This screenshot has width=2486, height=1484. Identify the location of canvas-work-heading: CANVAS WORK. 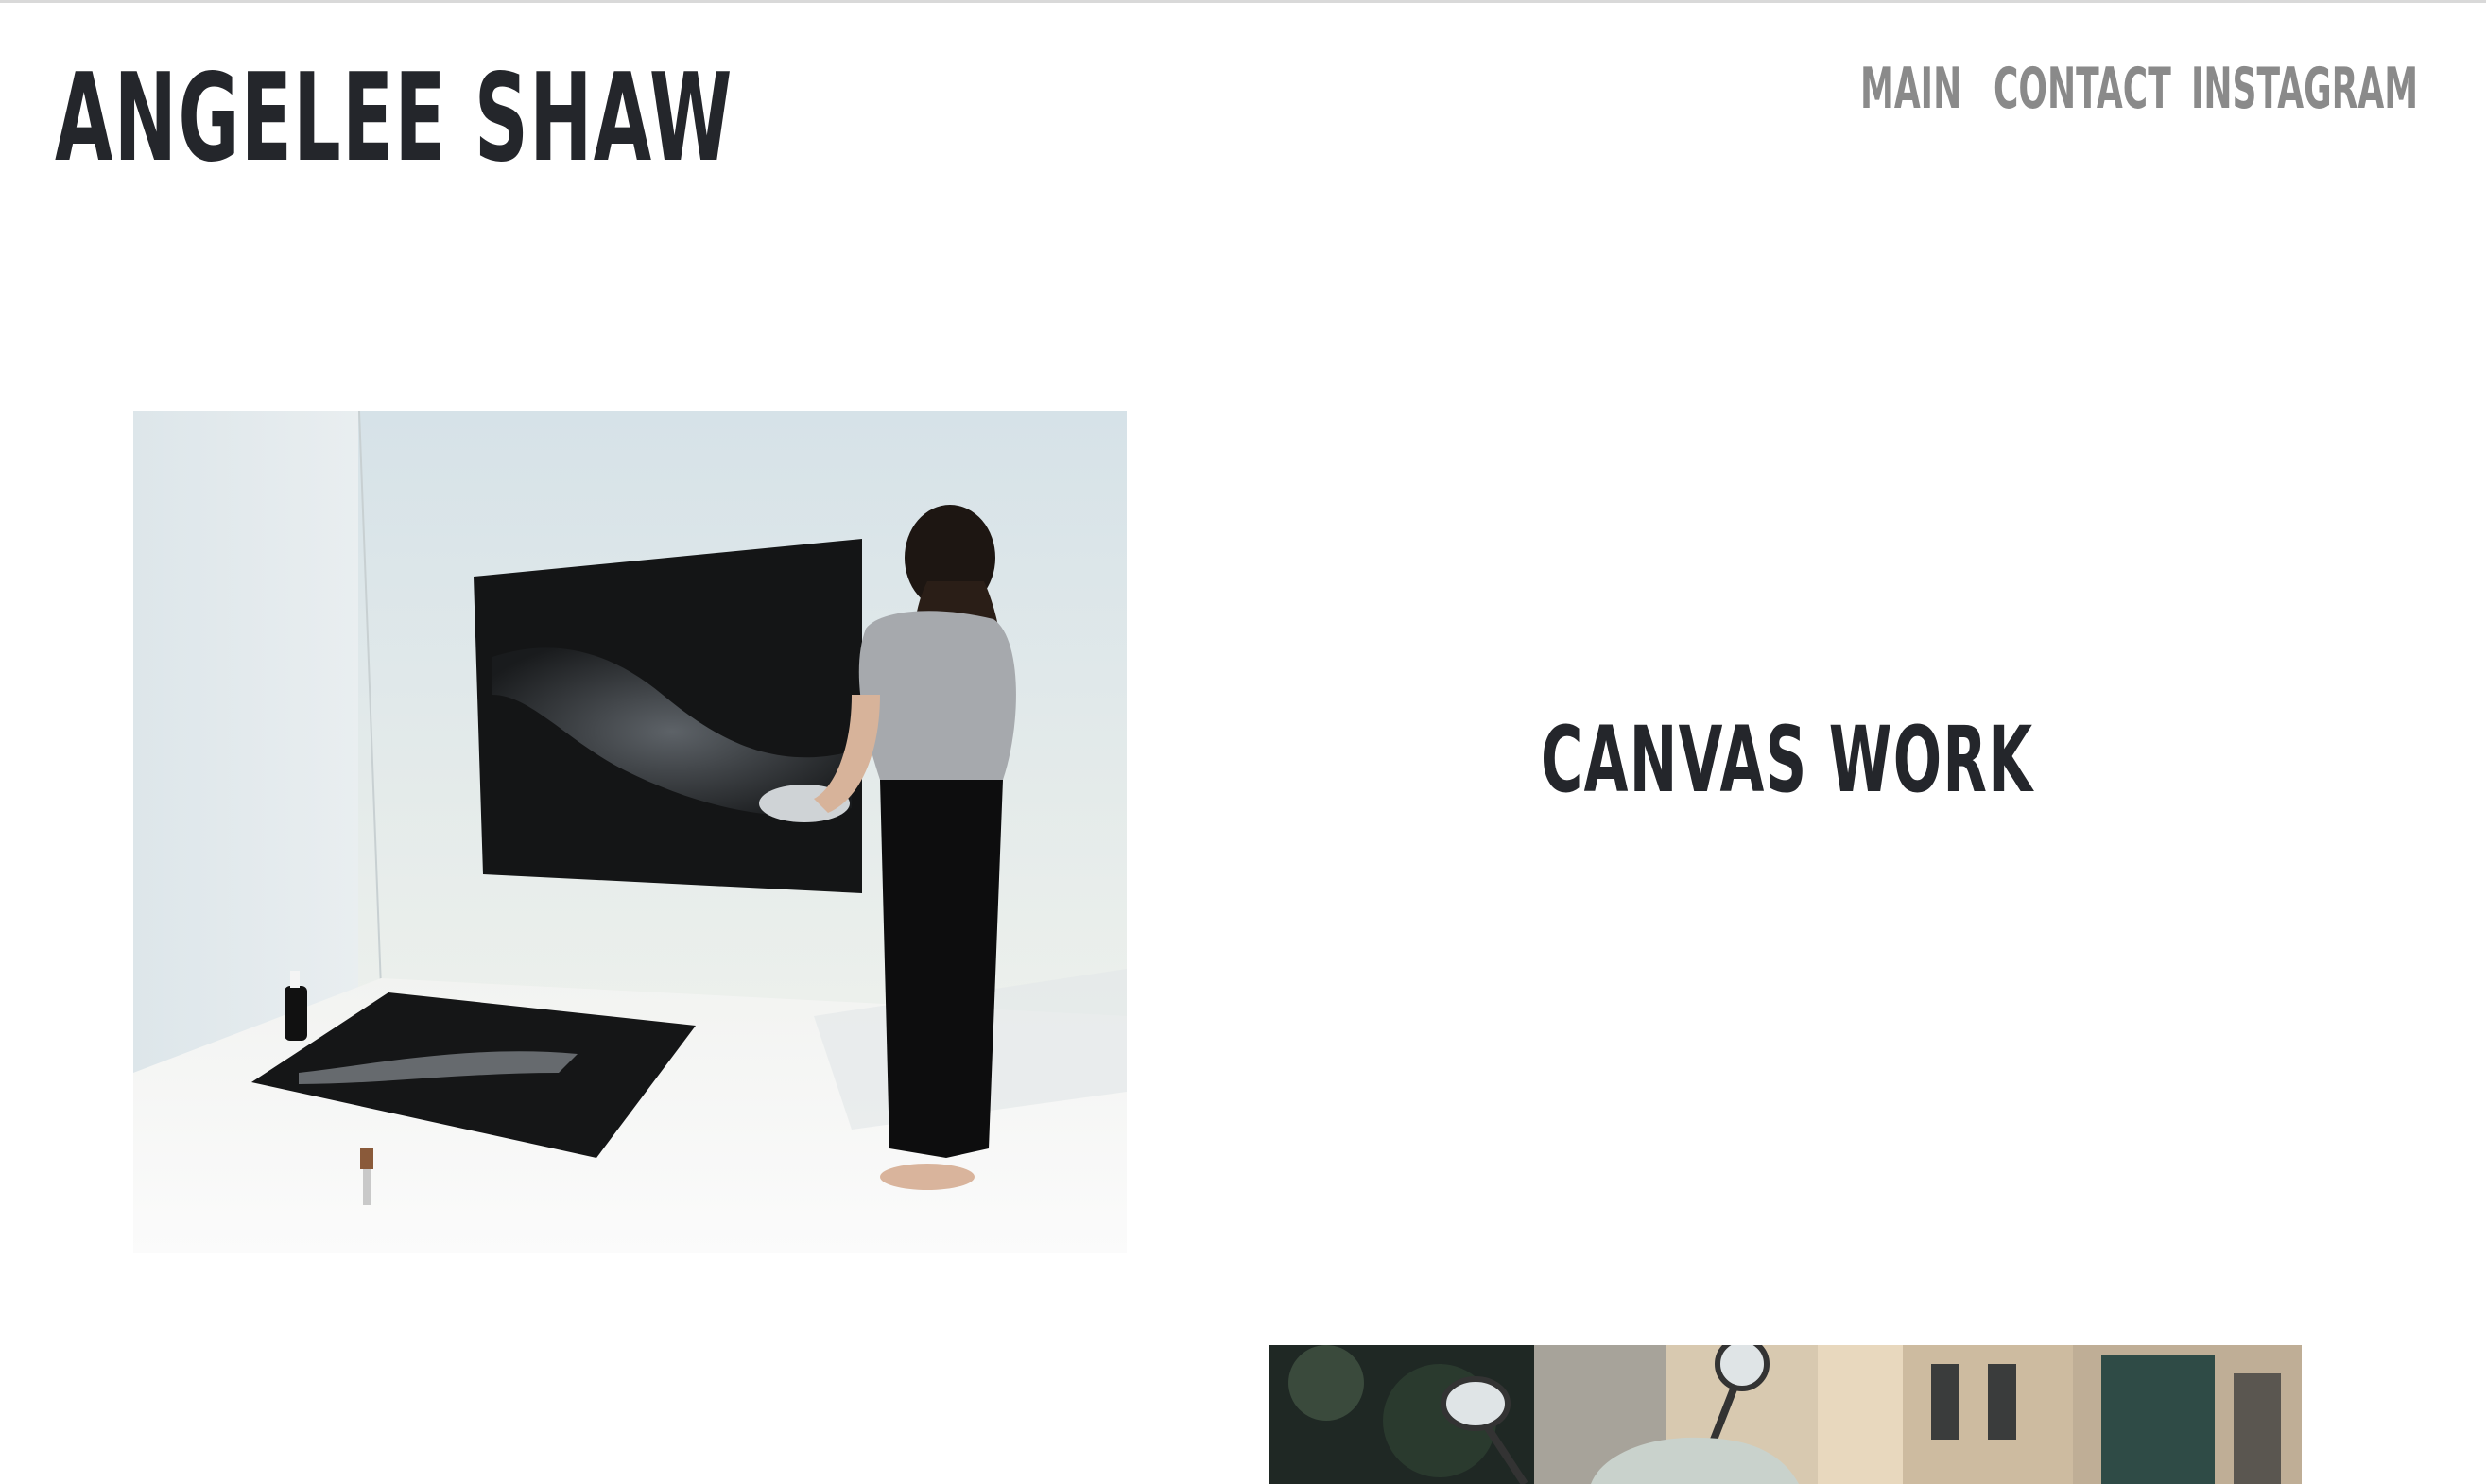
(1787, 760).